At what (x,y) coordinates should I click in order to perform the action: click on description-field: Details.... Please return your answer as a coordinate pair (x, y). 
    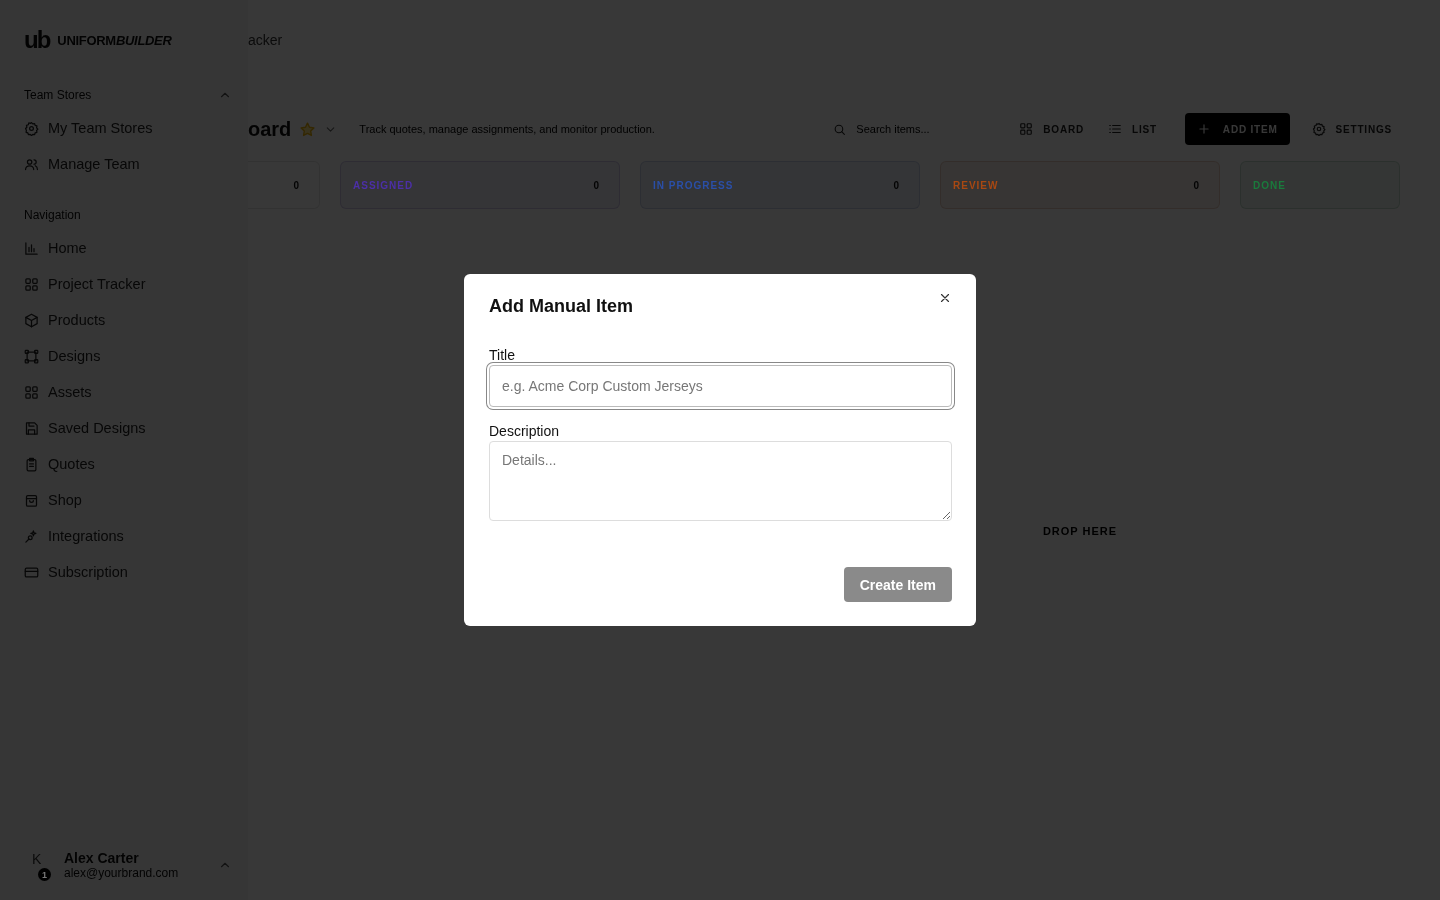
    Looking at the image, I should click on (720, 481).